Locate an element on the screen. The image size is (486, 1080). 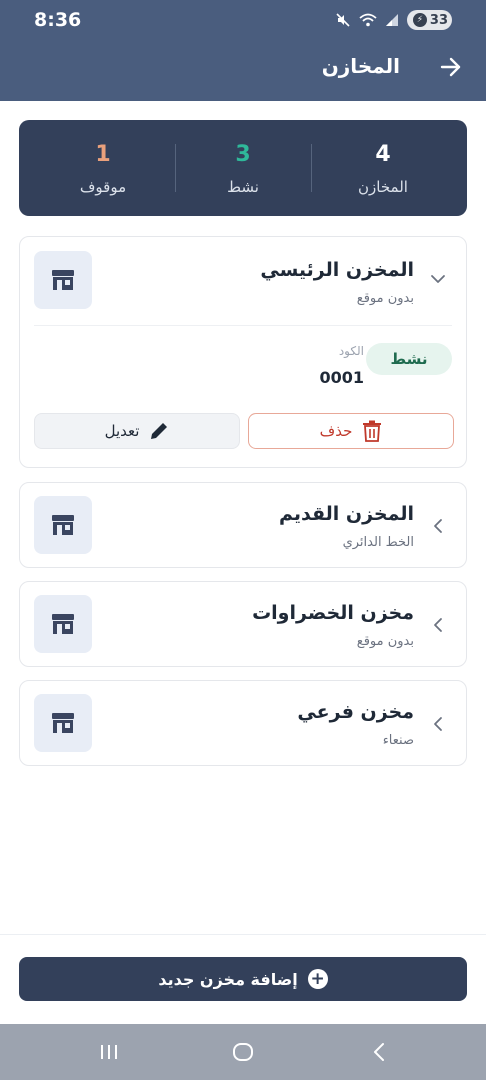
status-icons: ⚡ 33 is located at coordinates (393, 20).